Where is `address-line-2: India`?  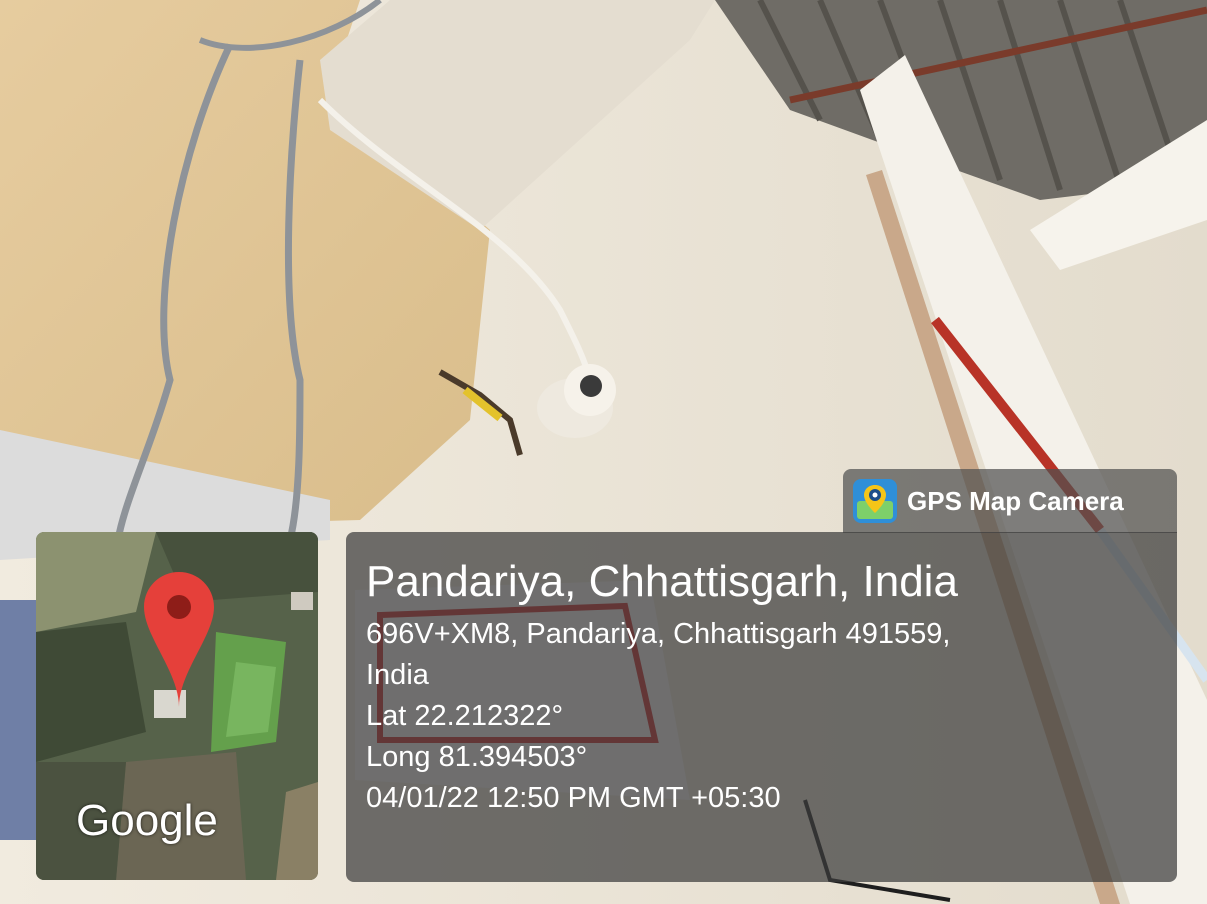 address-line-2: India is located at coordinates (397, 675).